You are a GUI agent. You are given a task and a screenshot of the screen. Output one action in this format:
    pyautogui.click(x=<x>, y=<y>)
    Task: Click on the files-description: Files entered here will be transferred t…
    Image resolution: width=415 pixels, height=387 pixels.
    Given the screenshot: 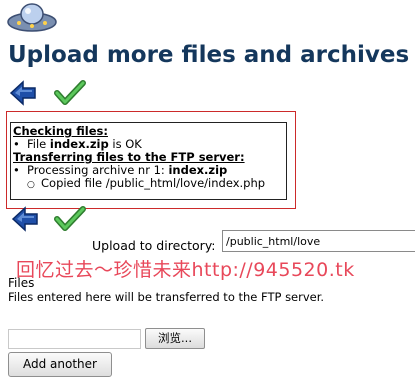 What is the action you would take?
    pyautogui.click(x=166, y=297)
    